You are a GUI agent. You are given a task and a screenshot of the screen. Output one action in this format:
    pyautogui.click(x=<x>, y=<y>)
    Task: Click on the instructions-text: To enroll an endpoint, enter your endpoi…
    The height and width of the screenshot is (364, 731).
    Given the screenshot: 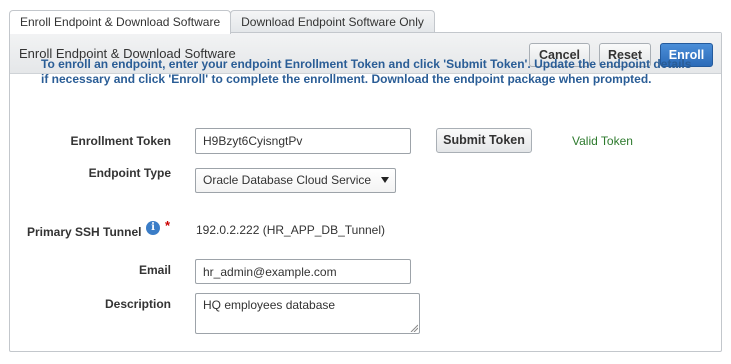 What is the action you would take?
    pyautogui.click(x=366, y=71)
    